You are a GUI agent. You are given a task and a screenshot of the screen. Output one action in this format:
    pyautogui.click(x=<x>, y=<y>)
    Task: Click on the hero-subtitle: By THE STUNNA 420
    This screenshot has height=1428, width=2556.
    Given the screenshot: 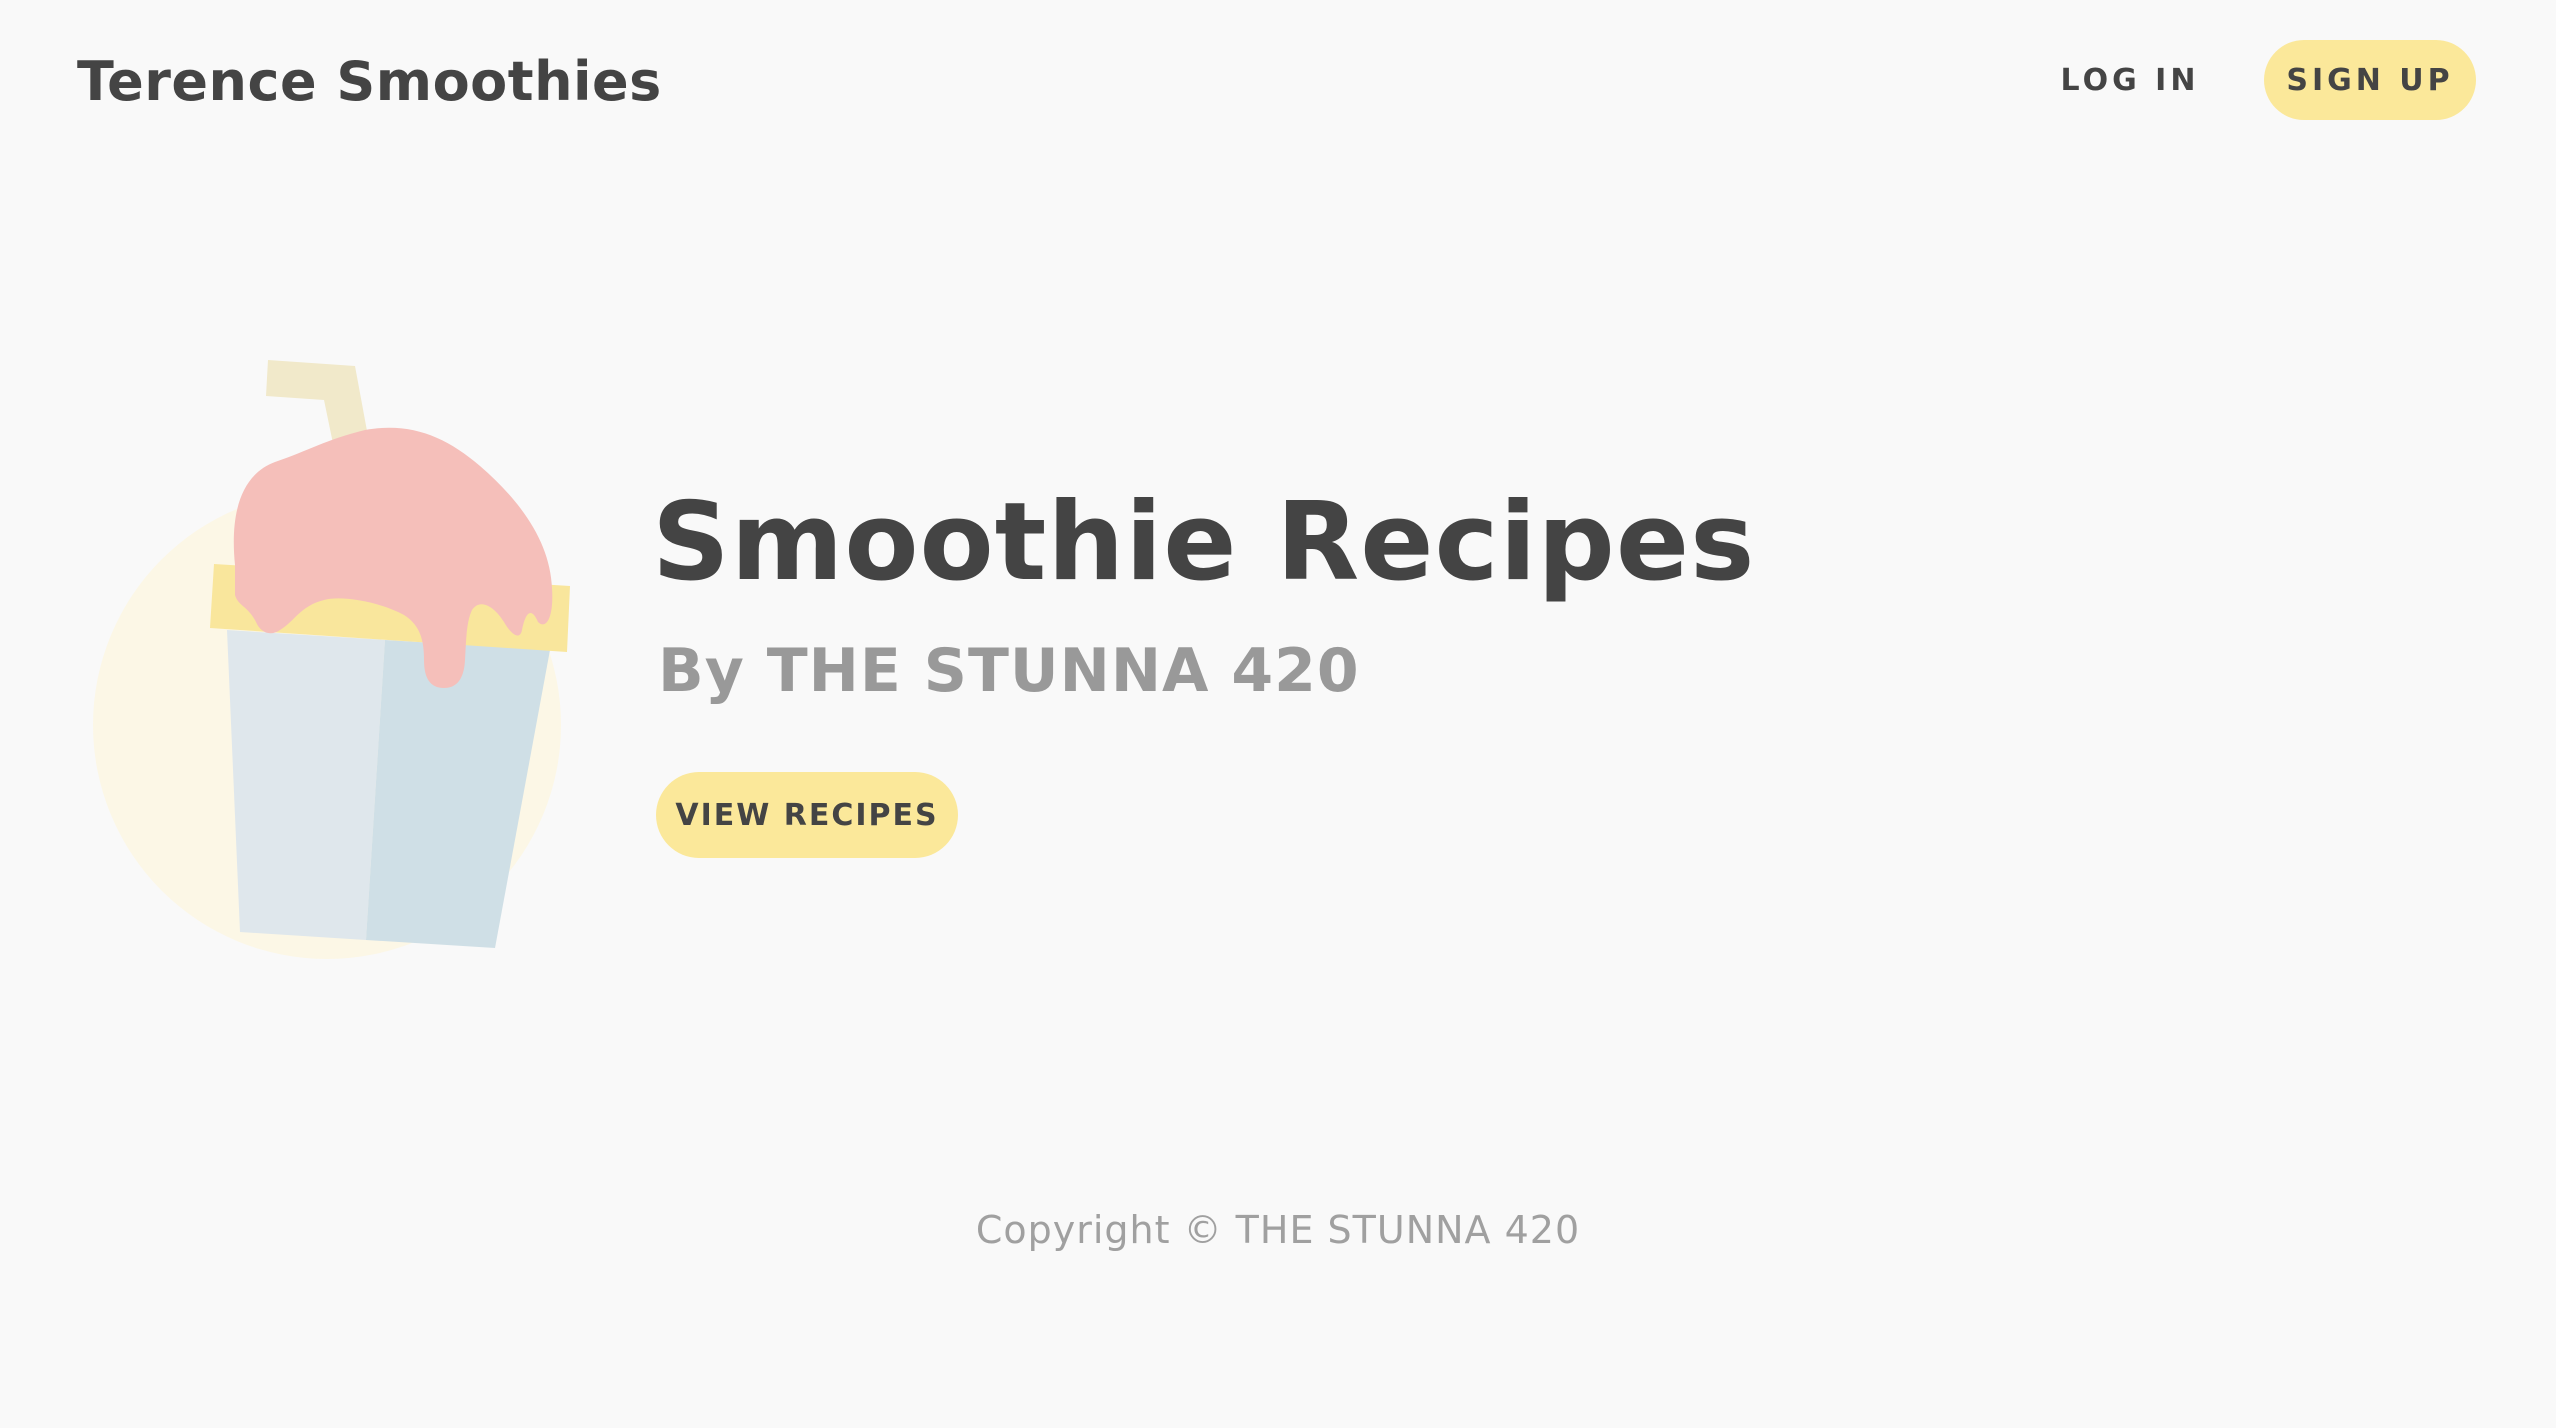 What is the action you would take?
    pyautogui.click(x=1009, y=671)
    